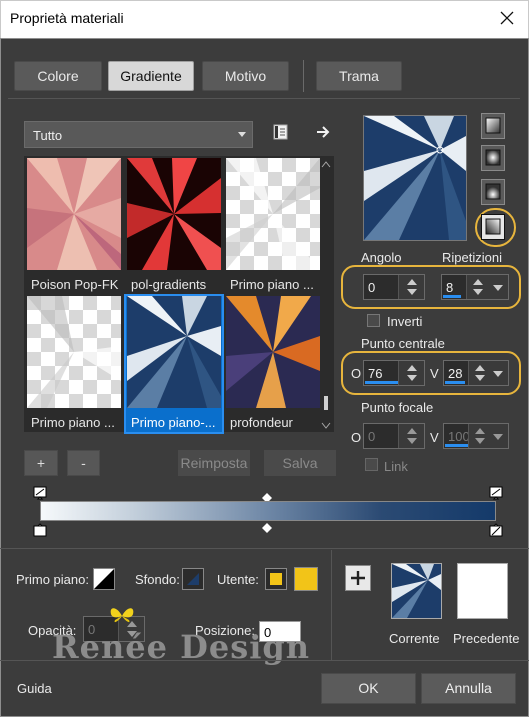 This screenshot has width=529, height=717. Describe the element at coordinates (403, 343) in the screenshot. I see `center-point-label: Punto centrale` at that location.